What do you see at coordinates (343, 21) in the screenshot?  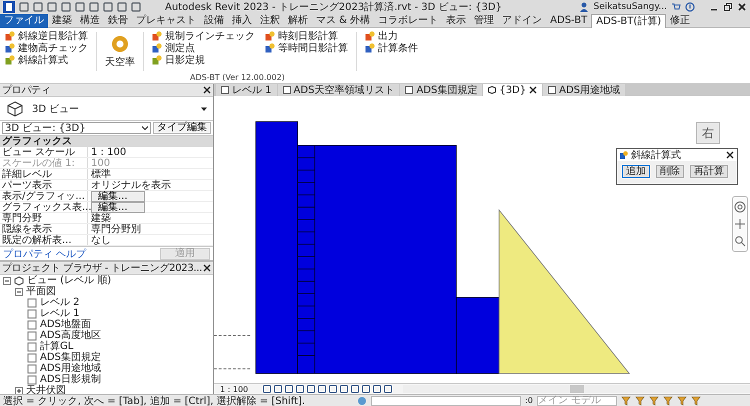 I see `ribbon-tab: マス & 外構` at bounding box center [343, 21].